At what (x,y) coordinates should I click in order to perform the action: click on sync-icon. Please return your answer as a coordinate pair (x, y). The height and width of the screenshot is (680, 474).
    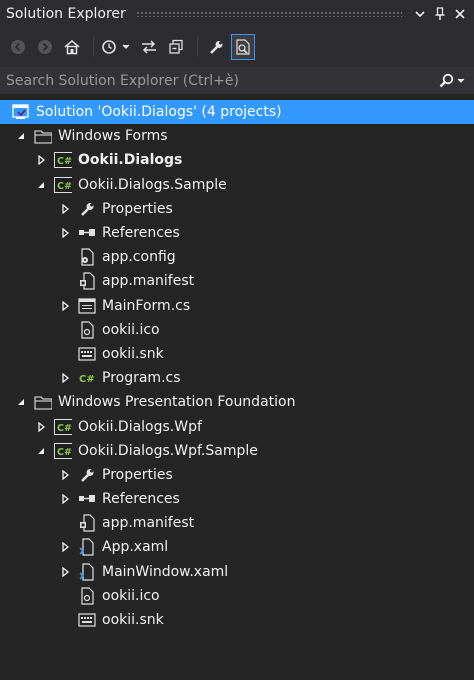
    Looking at the image, I should click on (149, 47).